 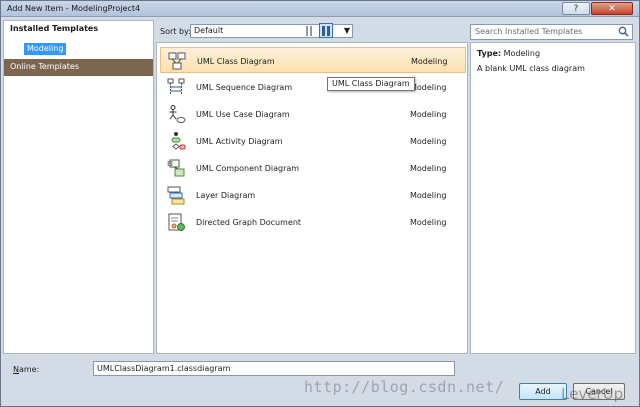 I want to click on sort-by-value: Default, so click(x=209, y=30).